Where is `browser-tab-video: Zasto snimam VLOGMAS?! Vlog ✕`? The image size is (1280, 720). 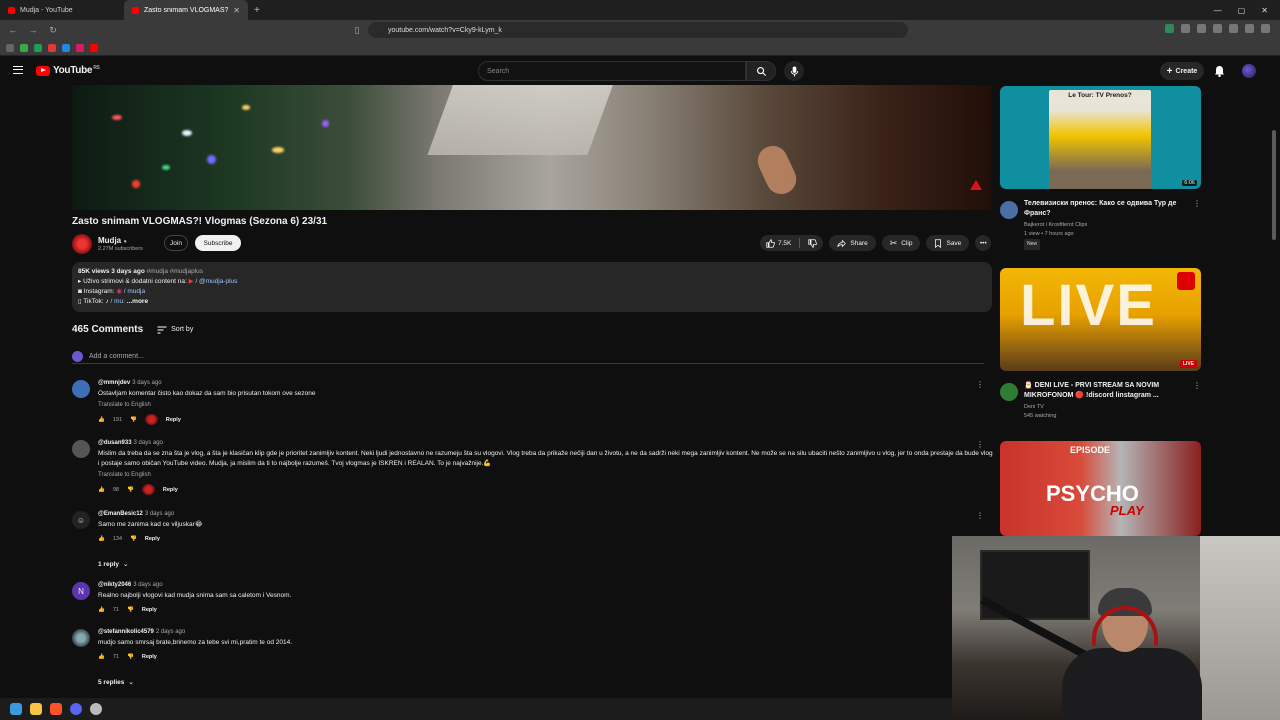
browser-tab-video: Zasto snimam VLOGMAS?! Vlog ✕ is located at coordinates (186, 10).